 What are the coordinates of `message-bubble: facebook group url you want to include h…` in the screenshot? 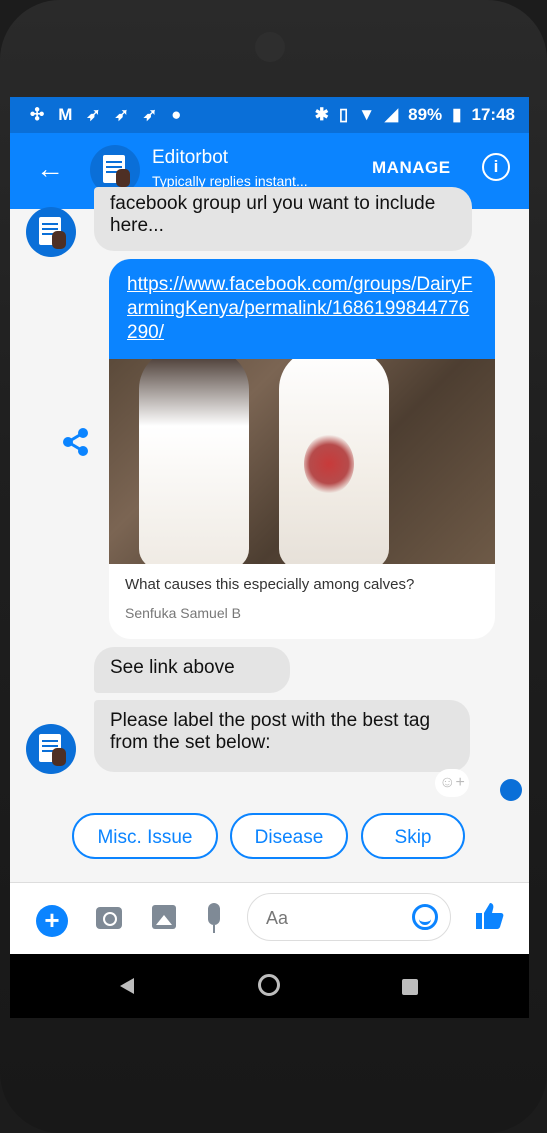 It's located at (283, 219).